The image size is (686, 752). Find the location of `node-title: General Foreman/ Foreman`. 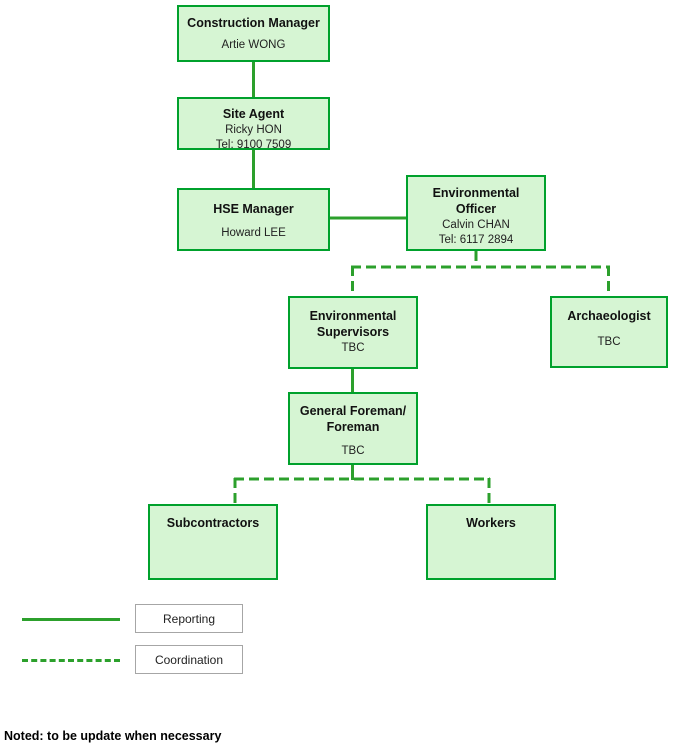

node-title: General Foreman/ Foreman is located at coordinates (353, 419).